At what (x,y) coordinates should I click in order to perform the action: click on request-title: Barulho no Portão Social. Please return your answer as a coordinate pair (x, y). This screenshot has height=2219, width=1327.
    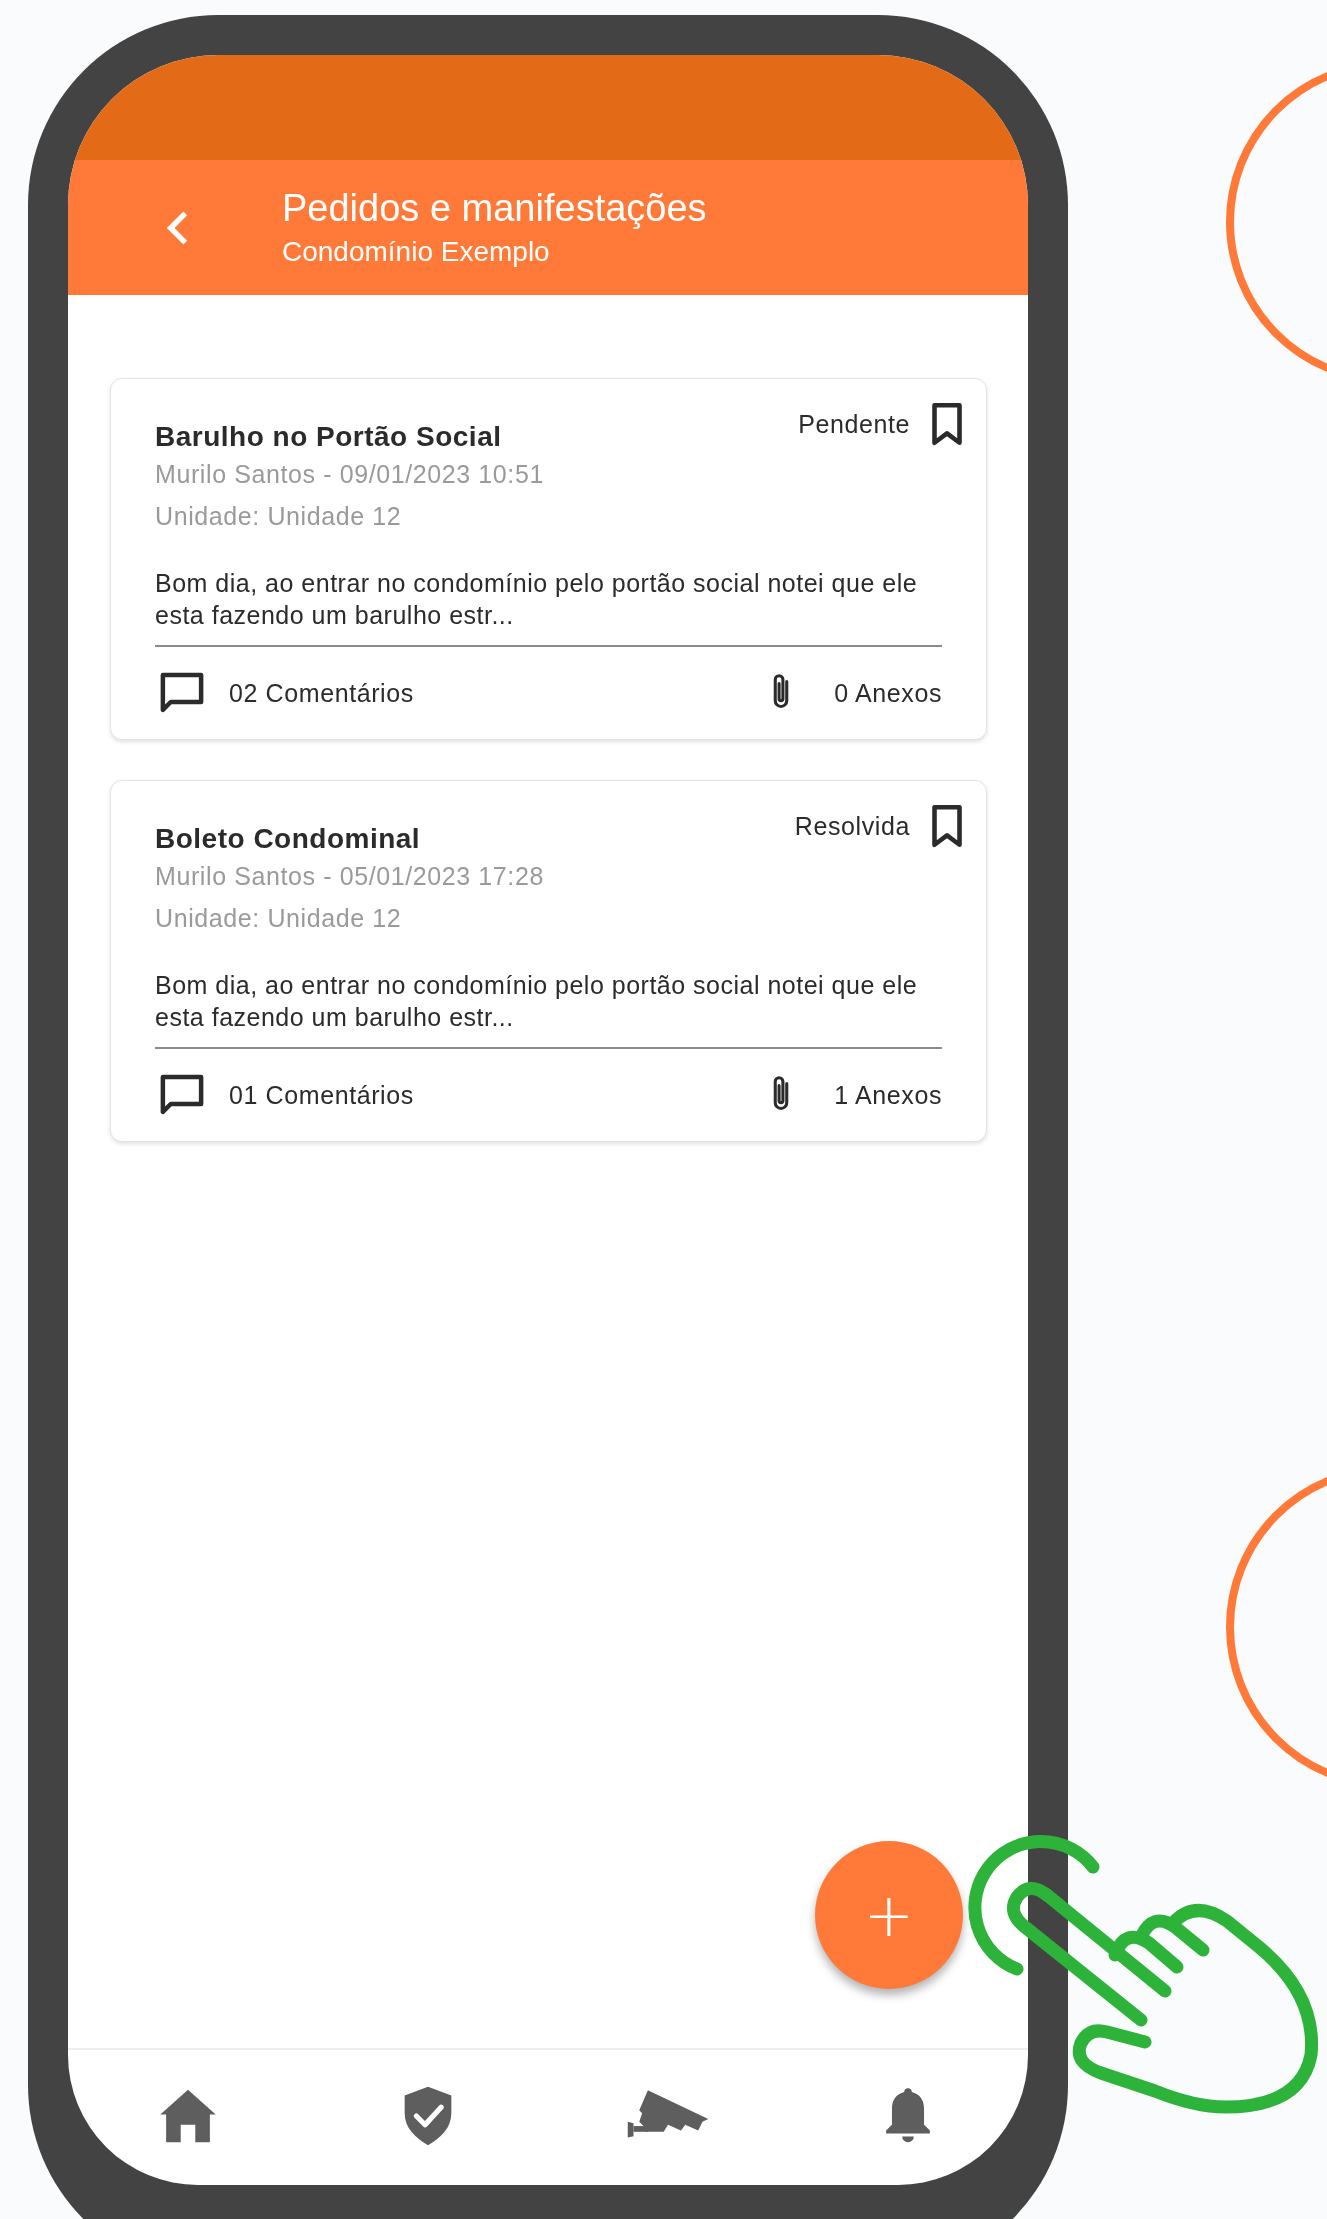
    Looking at the image, I should click on (328, 437).